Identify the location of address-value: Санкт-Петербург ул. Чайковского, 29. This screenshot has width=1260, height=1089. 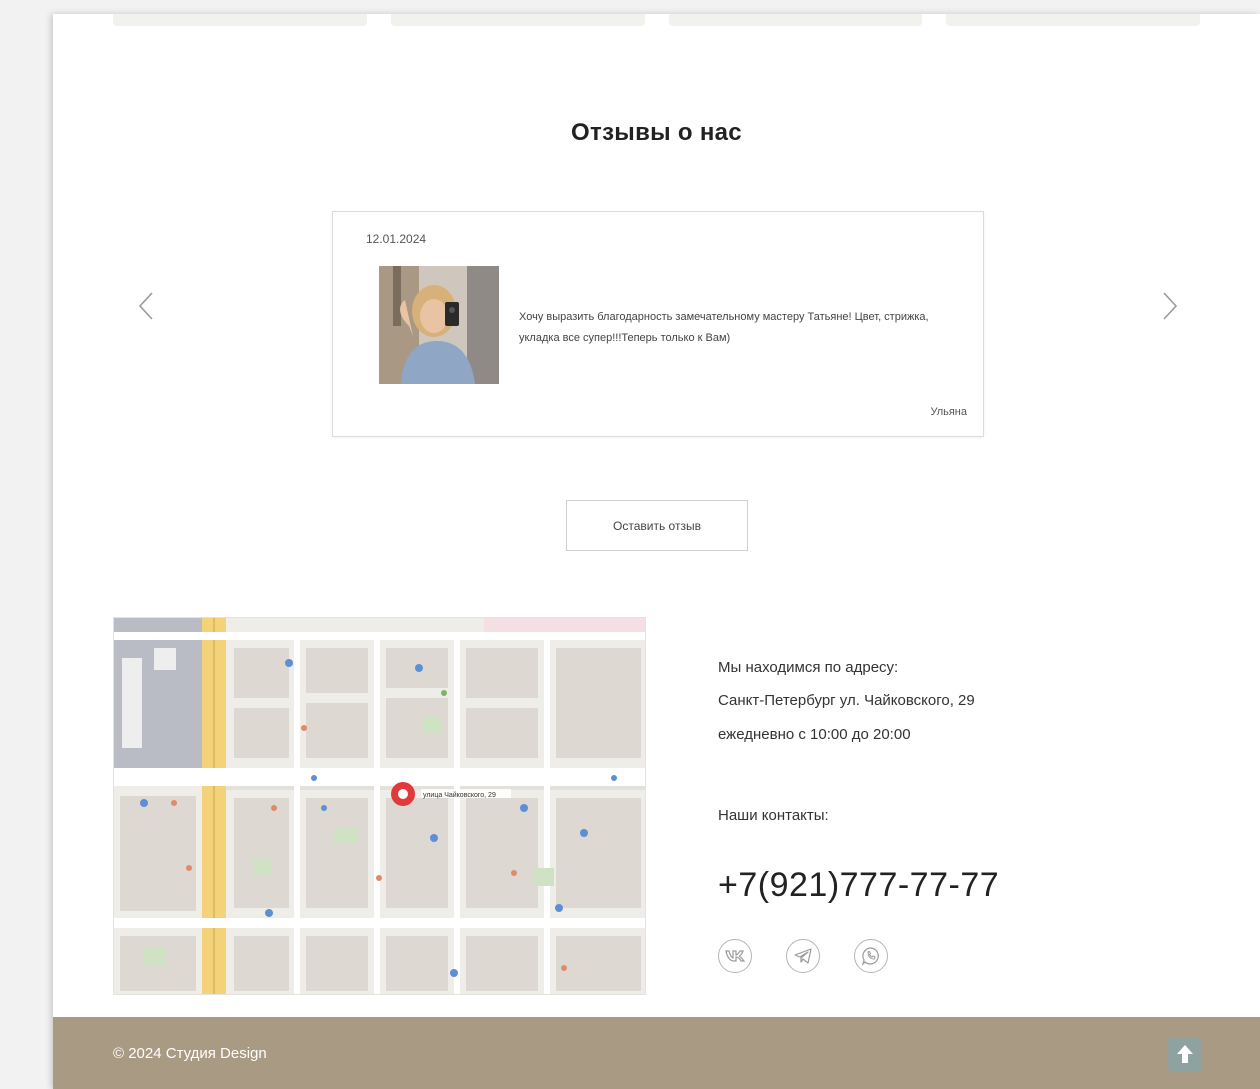
(846, 700).